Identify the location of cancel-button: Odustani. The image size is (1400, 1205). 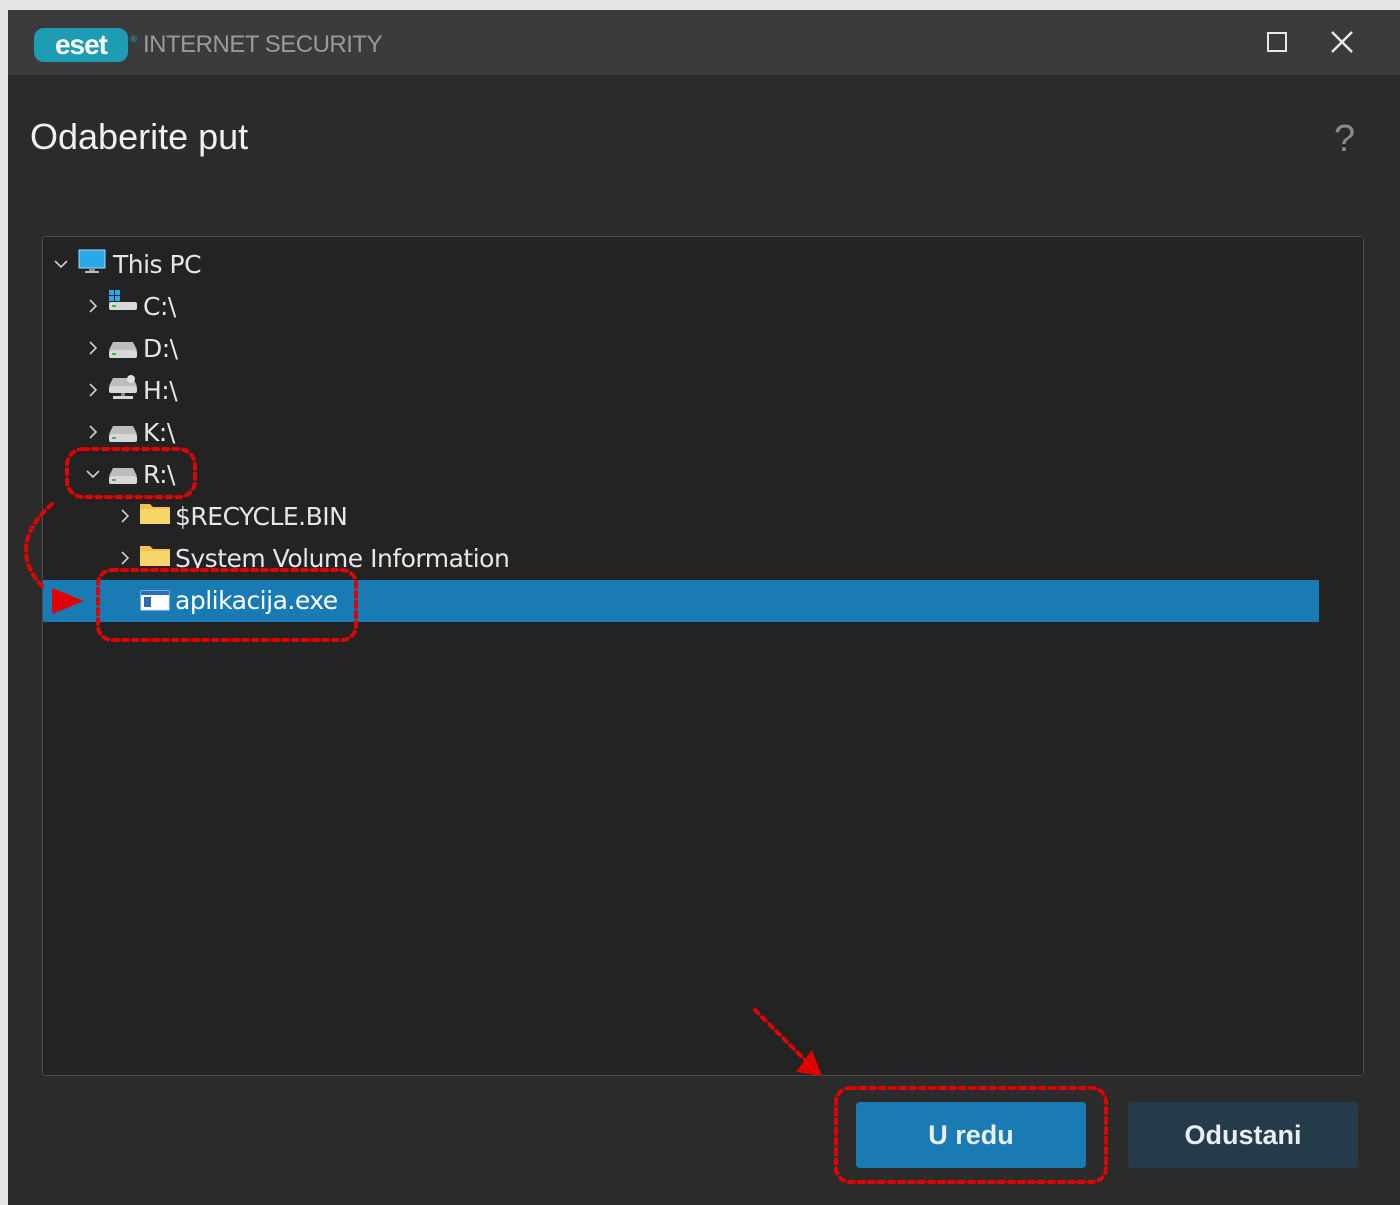
(1243, 1135).